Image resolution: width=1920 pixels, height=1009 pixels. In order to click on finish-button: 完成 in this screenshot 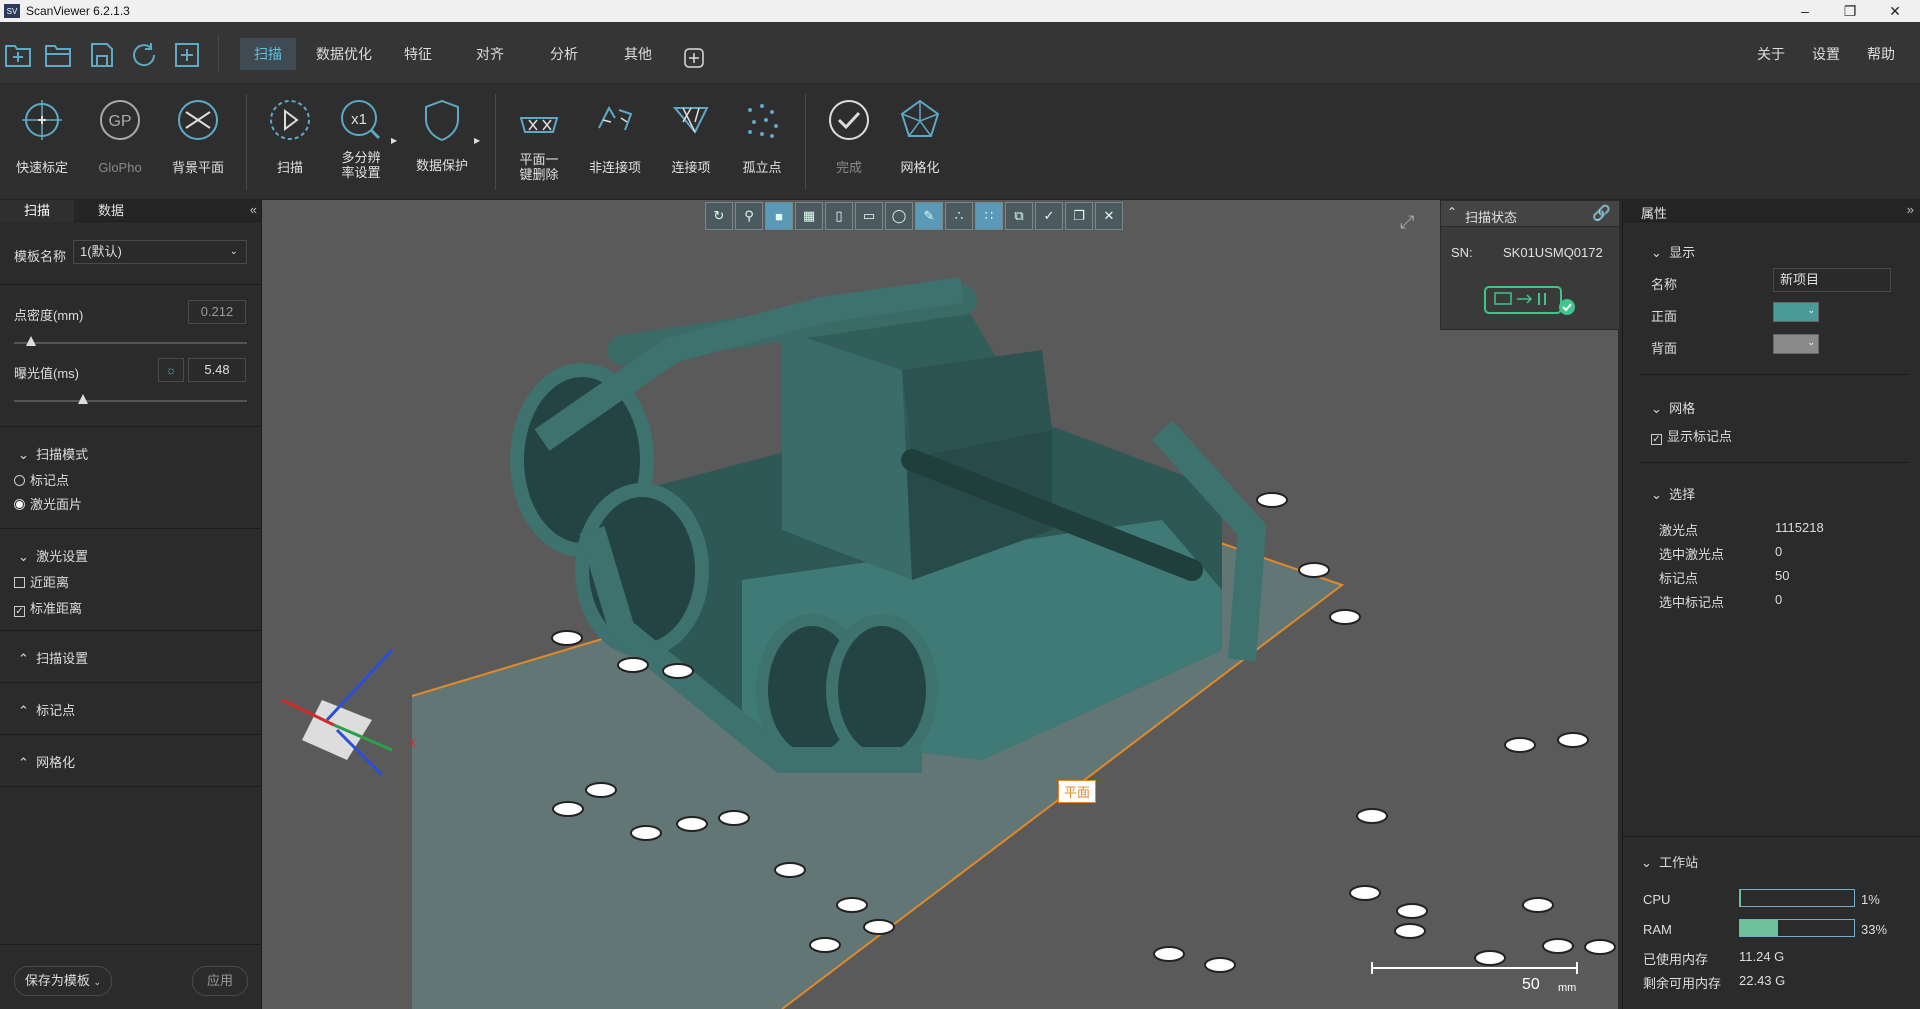, I will do `click(849, 142)`.